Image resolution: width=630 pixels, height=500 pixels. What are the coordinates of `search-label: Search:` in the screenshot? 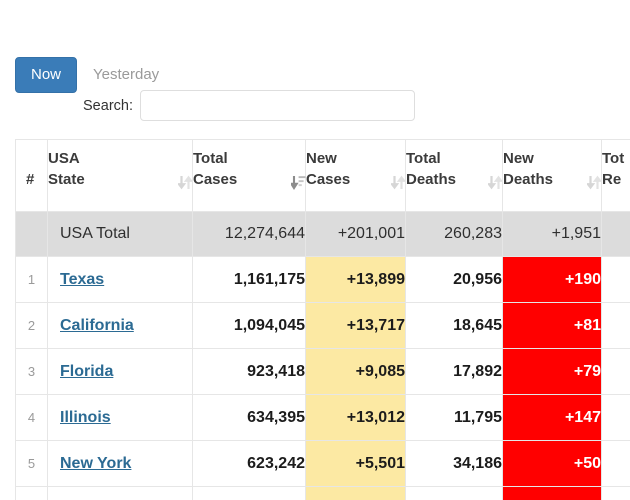 It's located at (108, 105).